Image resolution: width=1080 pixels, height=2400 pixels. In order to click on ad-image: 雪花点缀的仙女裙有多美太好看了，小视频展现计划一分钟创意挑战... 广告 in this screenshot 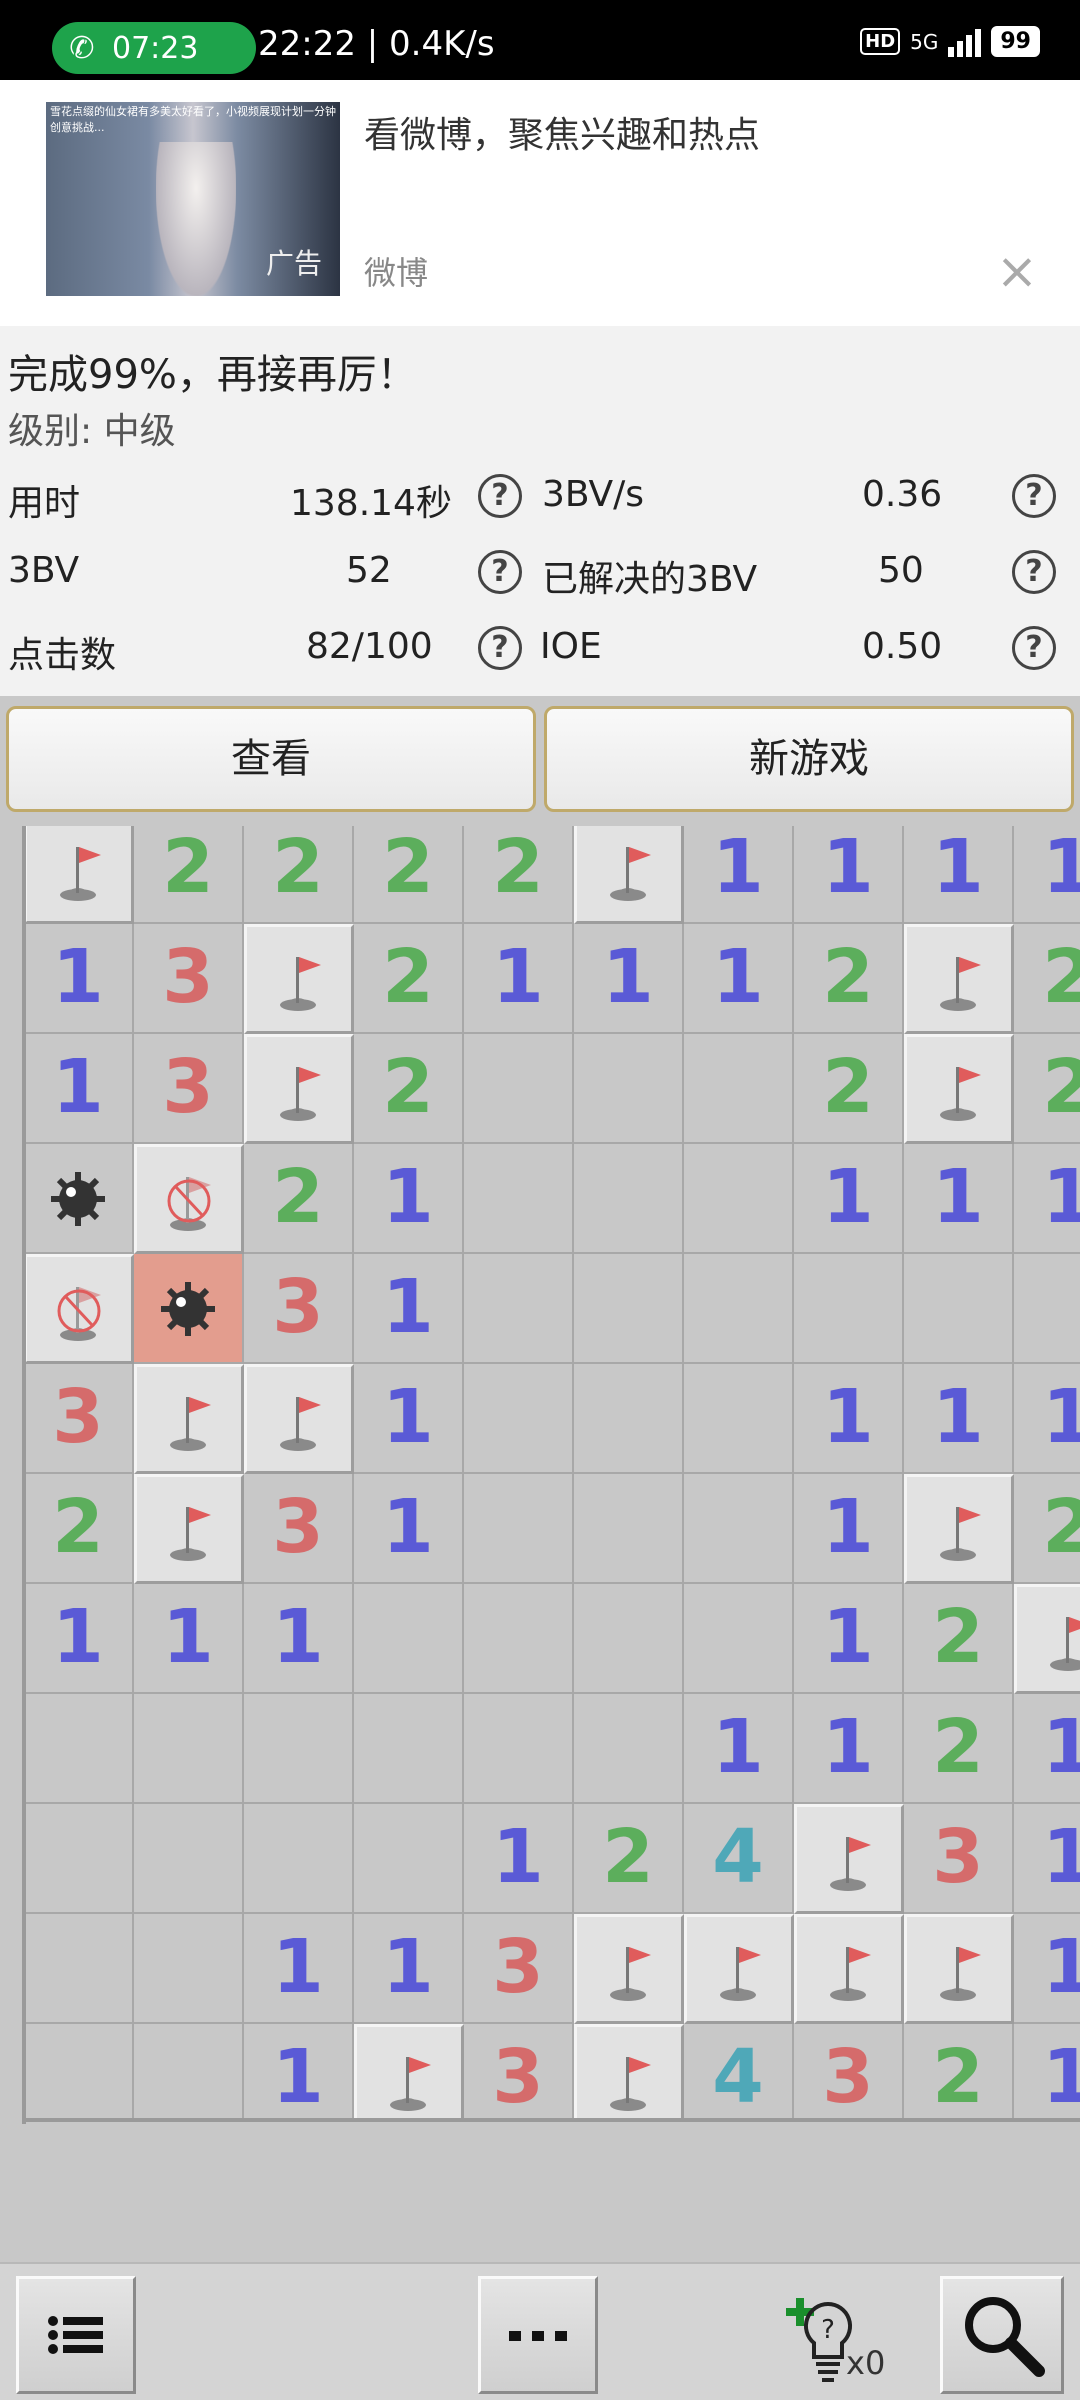, I will do `click(193, 199)`.